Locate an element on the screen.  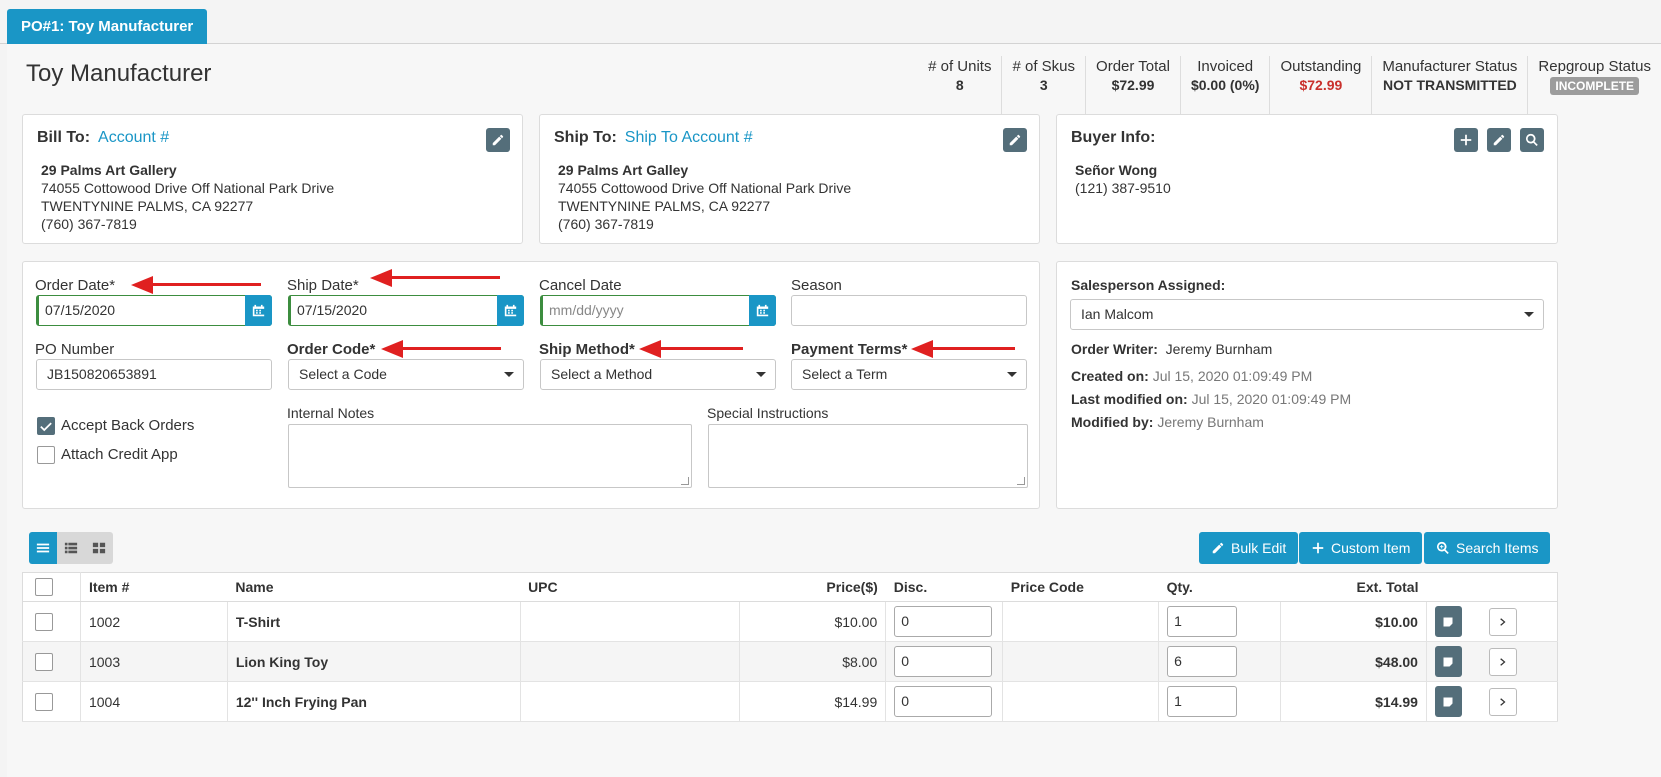
stat-label: # of Units is located at coordinates (960, 66).